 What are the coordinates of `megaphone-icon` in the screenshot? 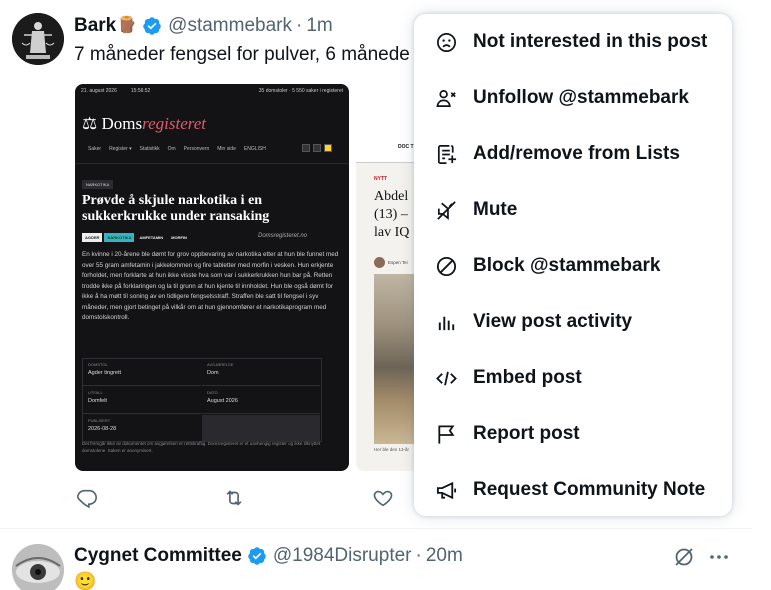 It's located at (446, 490).